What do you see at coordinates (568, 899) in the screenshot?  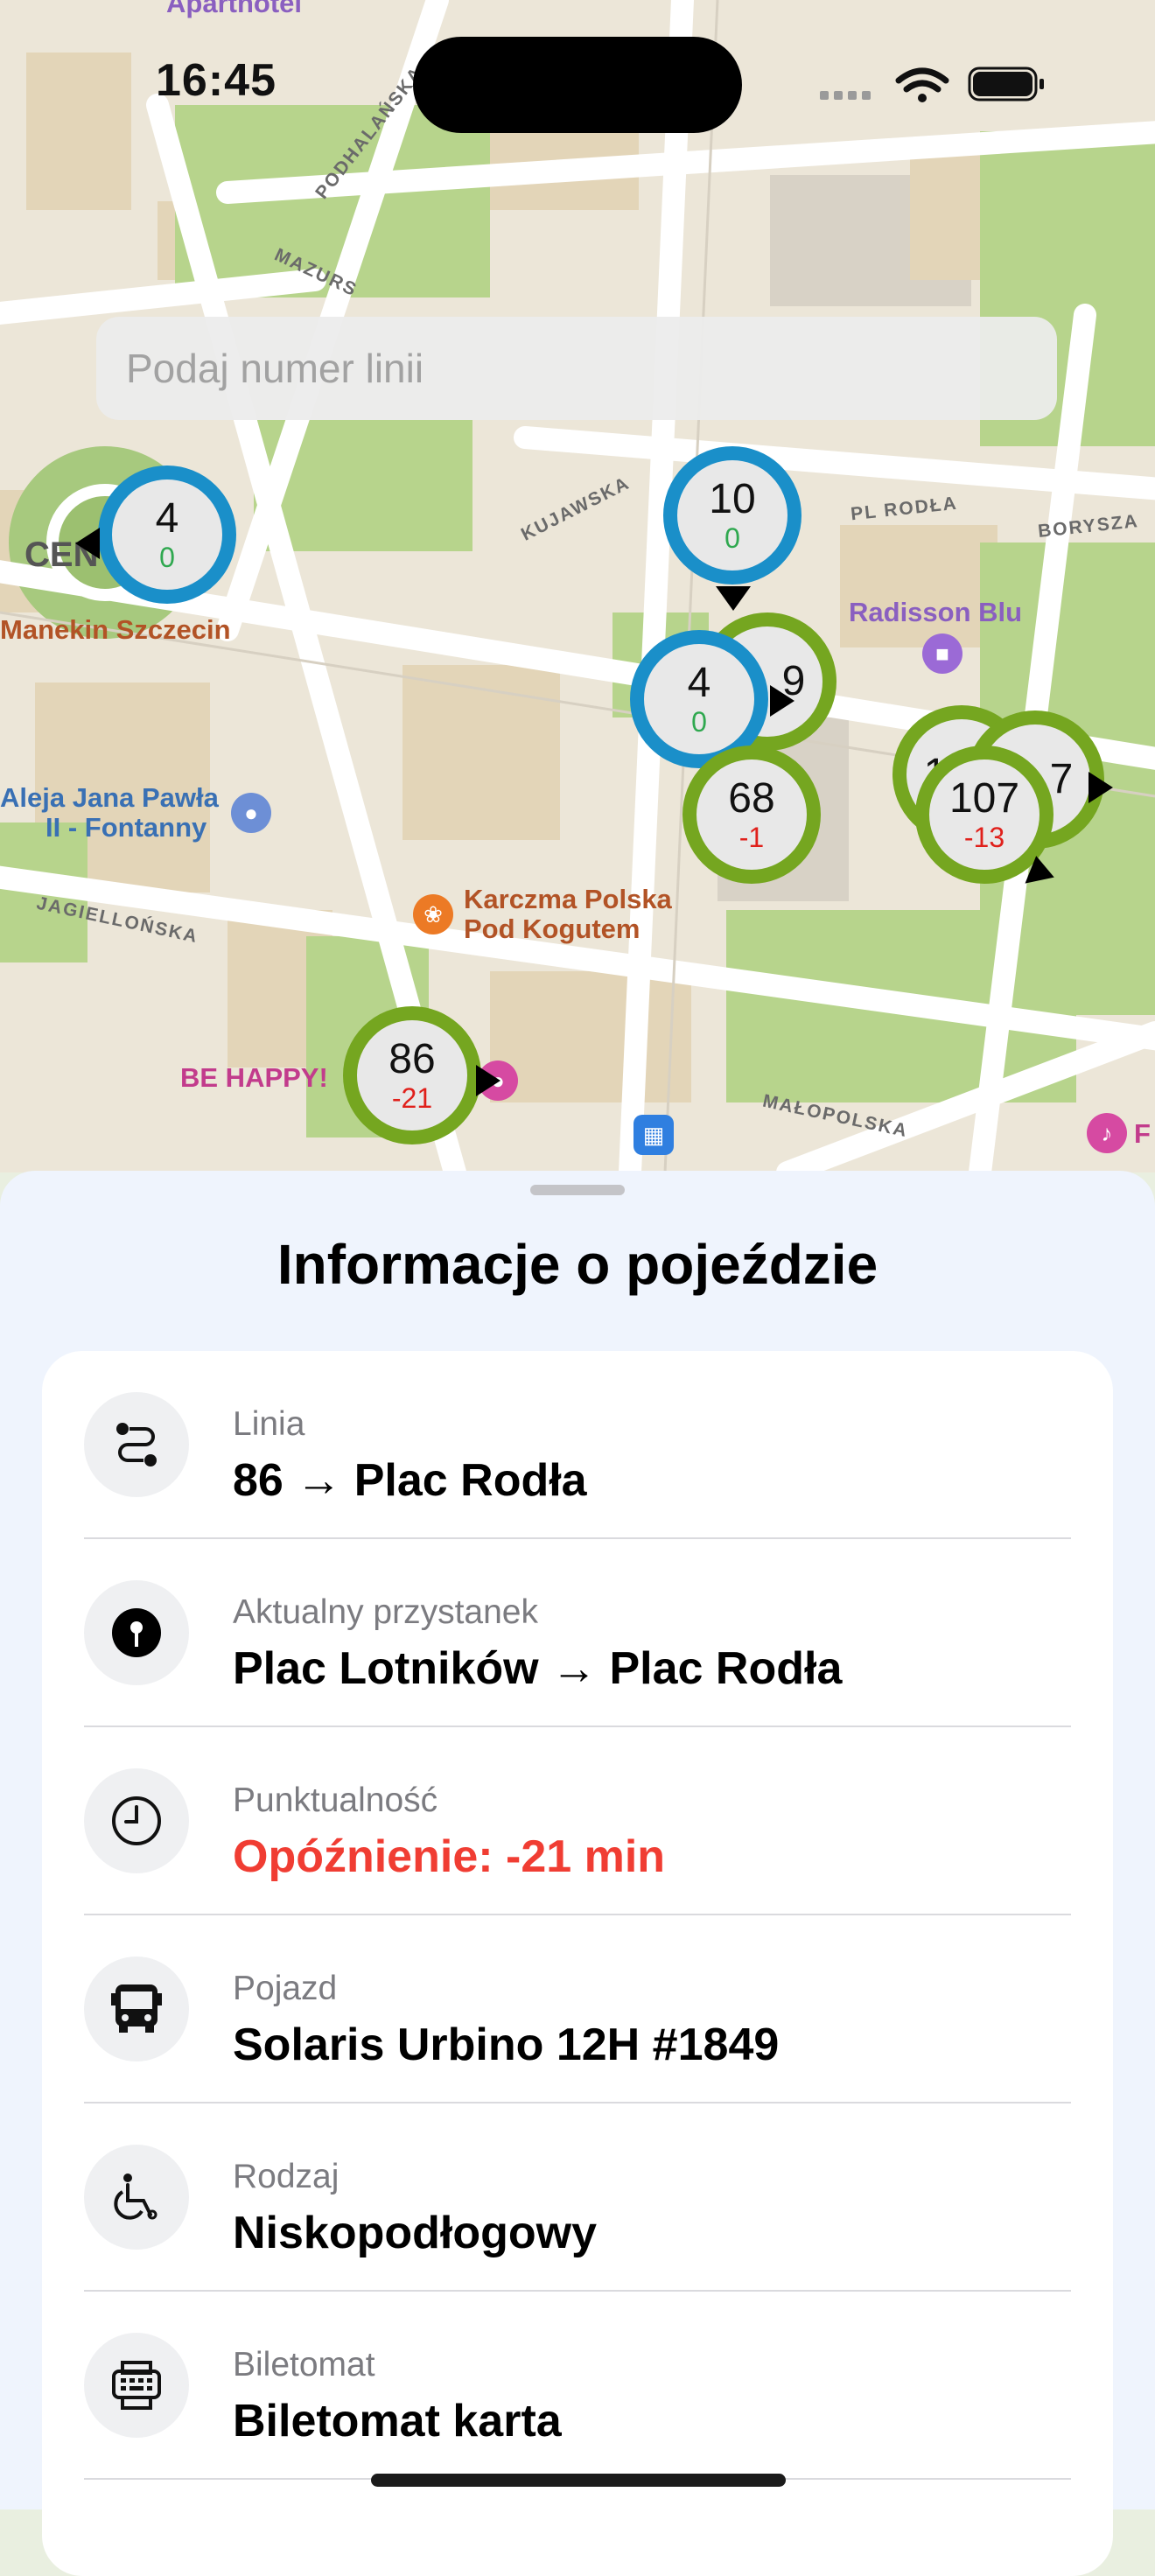 I see `map-label-karczma: Karczma Polska` at bounding box center [568, 899].